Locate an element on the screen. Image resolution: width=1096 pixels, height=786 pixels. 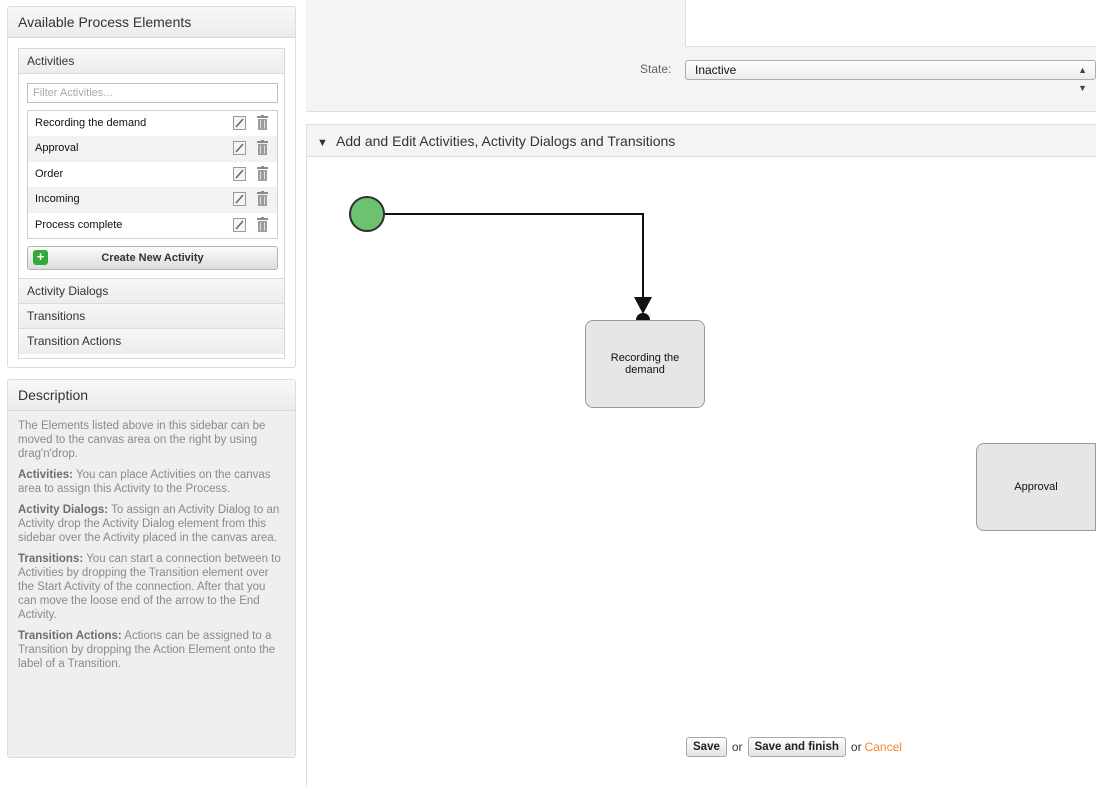
save-and-finish-button: Save and finish is located at coordinates (796, 747).